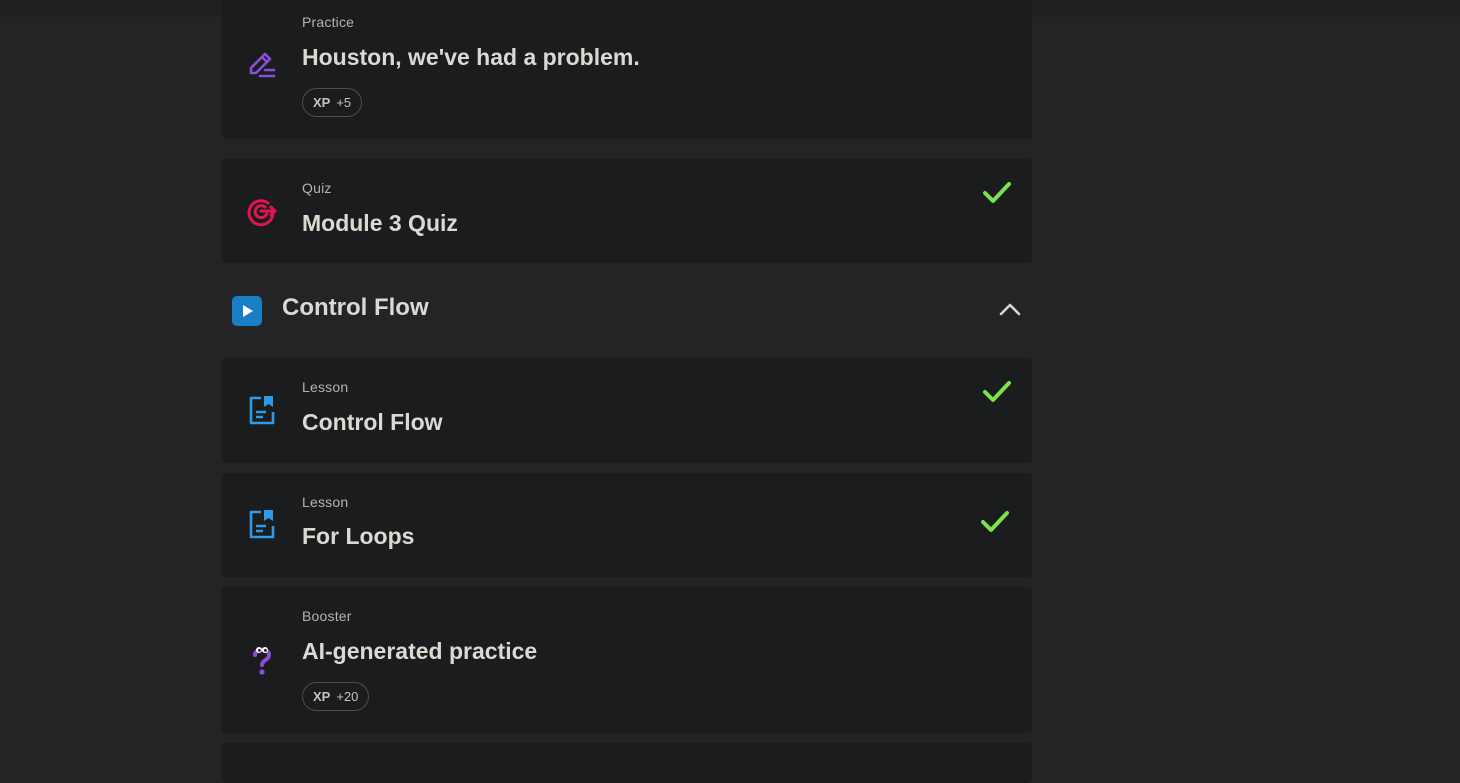  I want to click on course-item-lesson: Lesson For Loops, so click(627, 525).